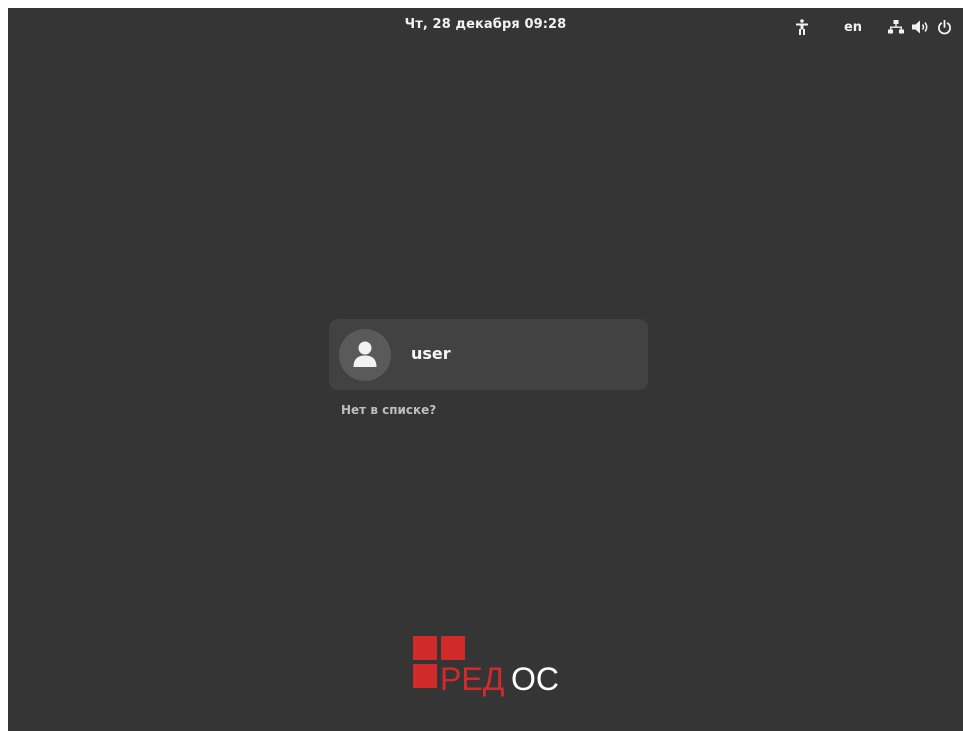 The width and height of the screenshot is (963, 731). I want to click on power-menu, so click(944, 27).